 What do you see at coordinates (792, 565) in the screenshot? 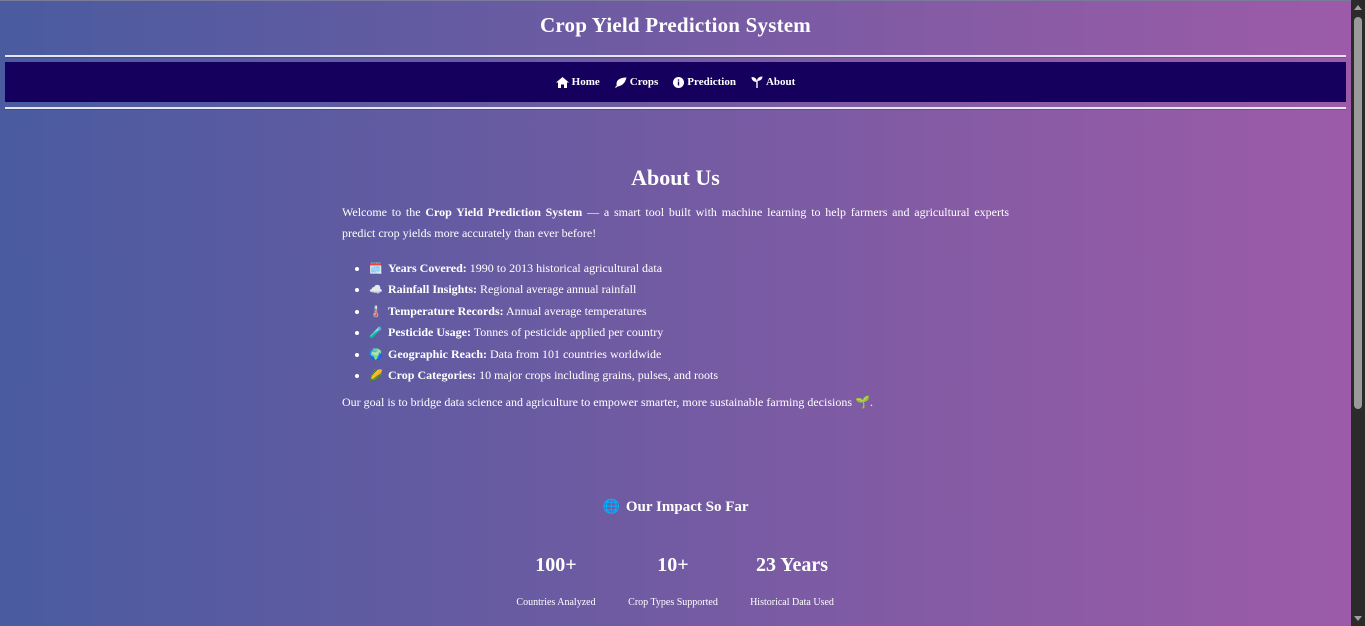
I see `stat-value: 23 Years` at bounding box center [792, 565].